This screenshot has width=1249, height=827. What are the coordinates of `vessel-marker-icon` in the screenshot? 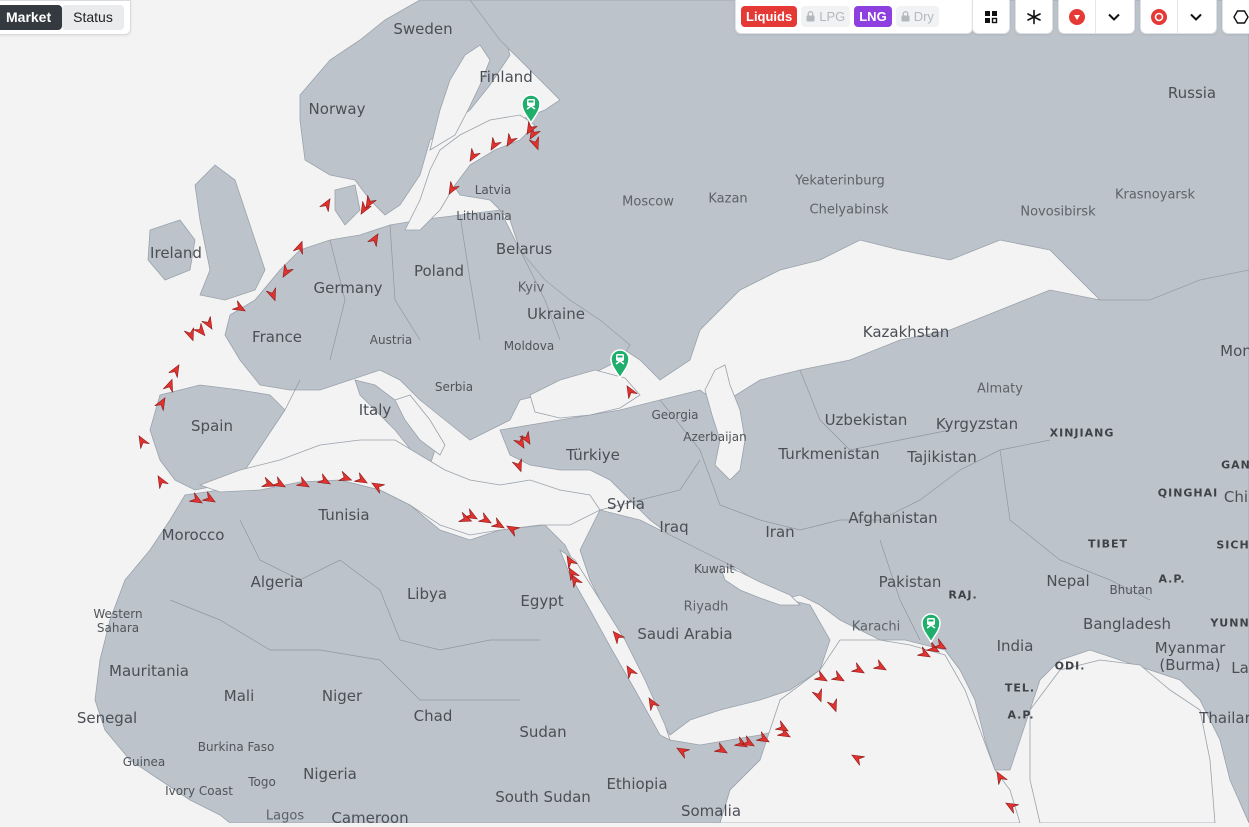 It's located at (1077, 16).